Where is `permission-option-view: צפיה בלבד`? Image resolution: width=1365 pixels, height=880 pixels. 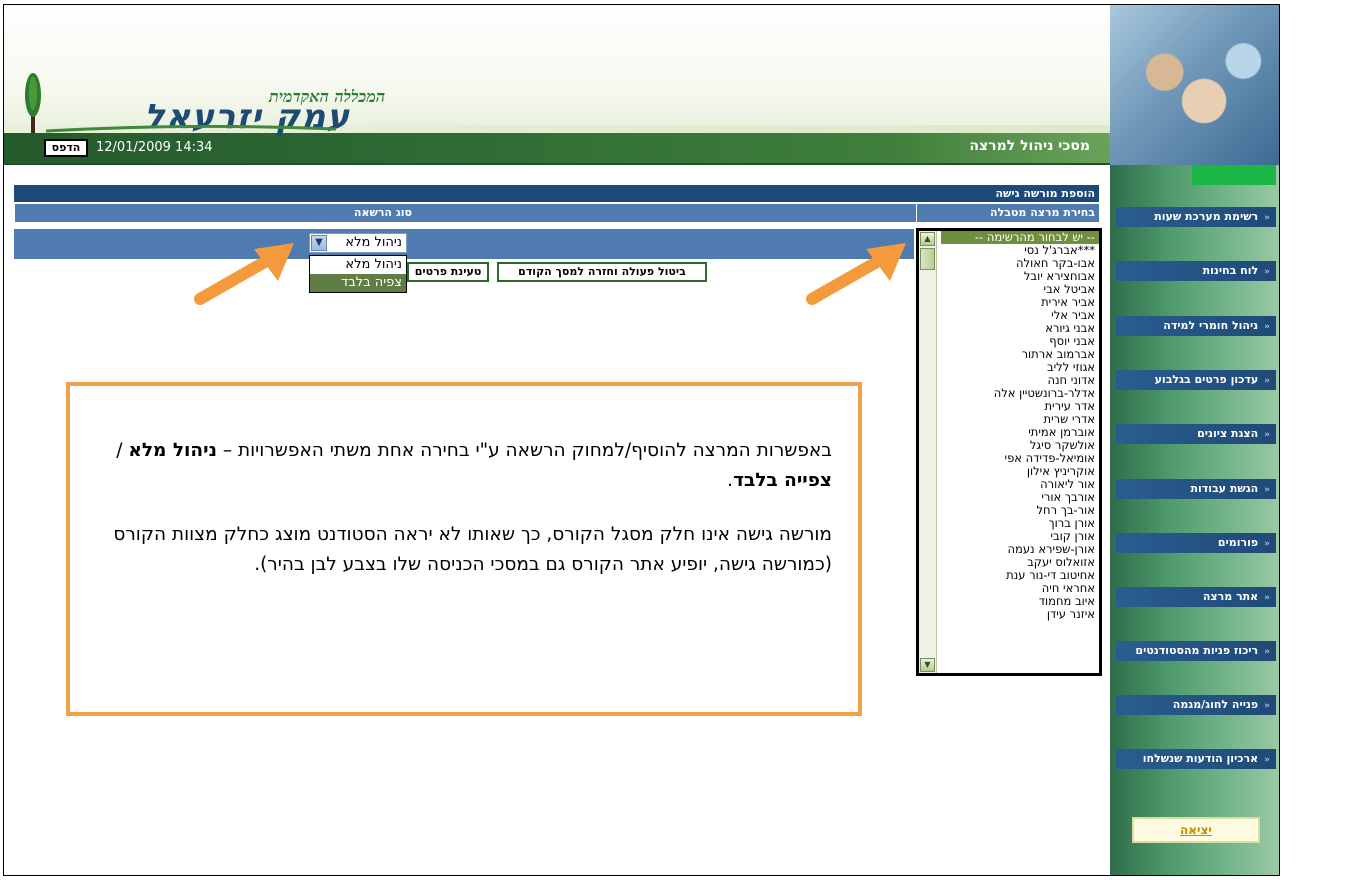
permission-option-view: צפיה בלבד is located at coordinates (358, 283).